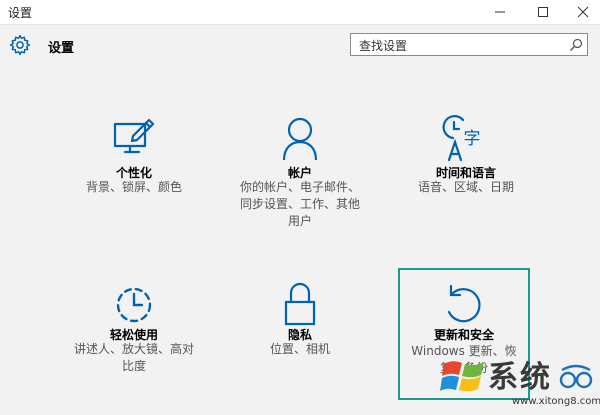 The image size is (600, 415). What do you see at coordinates (61, 48) in the screenshot?
I see `page-title: 设置` at bounding box center [61, 48].